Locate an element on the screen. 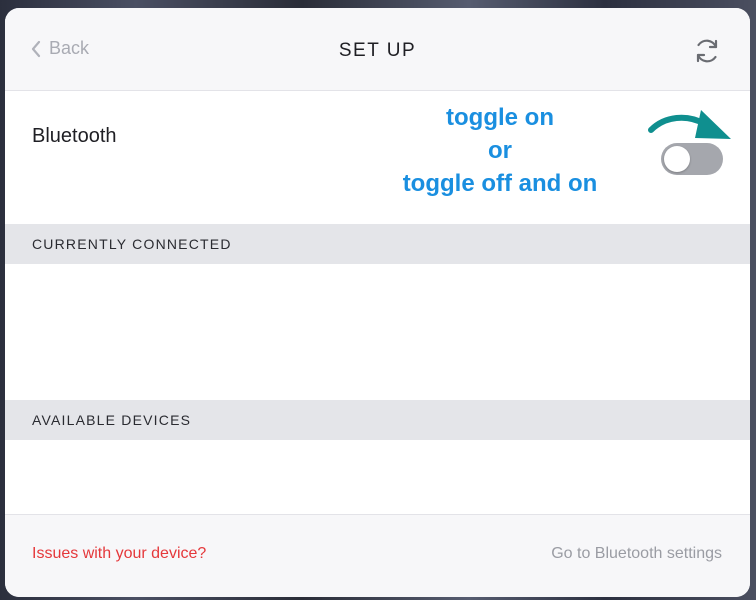 Image resolution: width=756 pixels, height=600 pixels. header: Back SET UP is located at coordinates (377, 49).